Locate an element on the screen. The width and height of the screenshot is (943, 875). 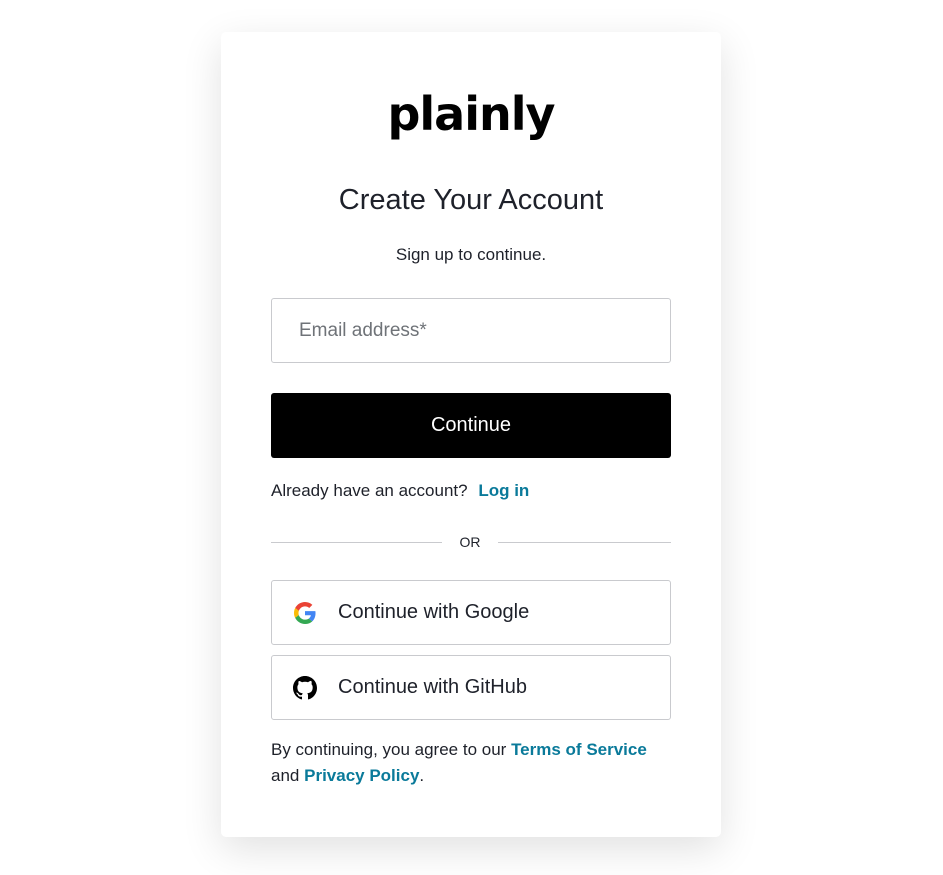
page-title: Create Your Account is located at coordinates (471, 200).